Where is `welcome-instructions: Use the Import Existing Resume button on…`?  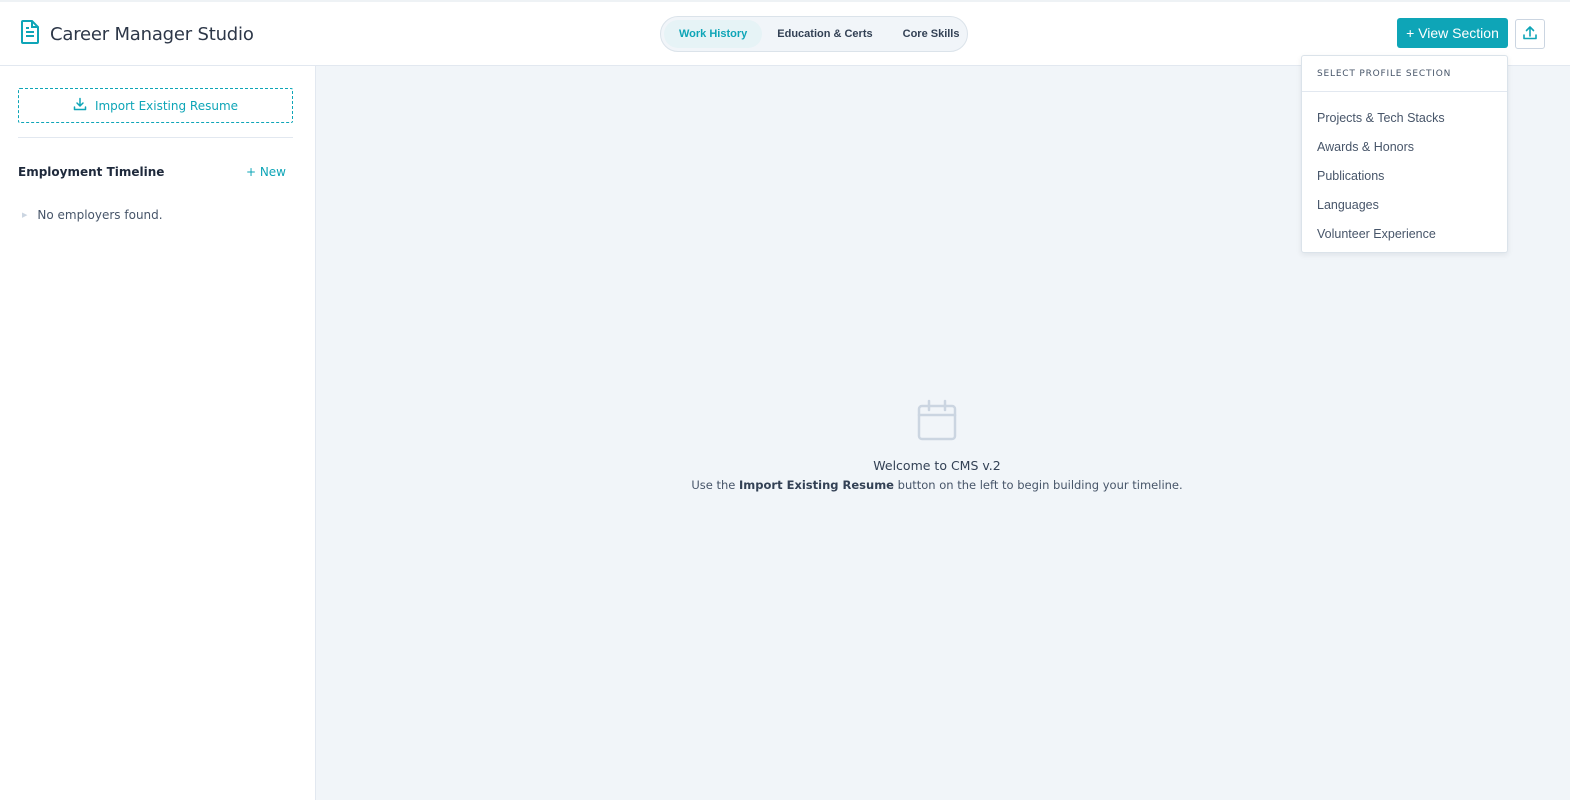
welcome-instructions: Use the Import Existing Resume button on… is located at coordinates (937, 485).